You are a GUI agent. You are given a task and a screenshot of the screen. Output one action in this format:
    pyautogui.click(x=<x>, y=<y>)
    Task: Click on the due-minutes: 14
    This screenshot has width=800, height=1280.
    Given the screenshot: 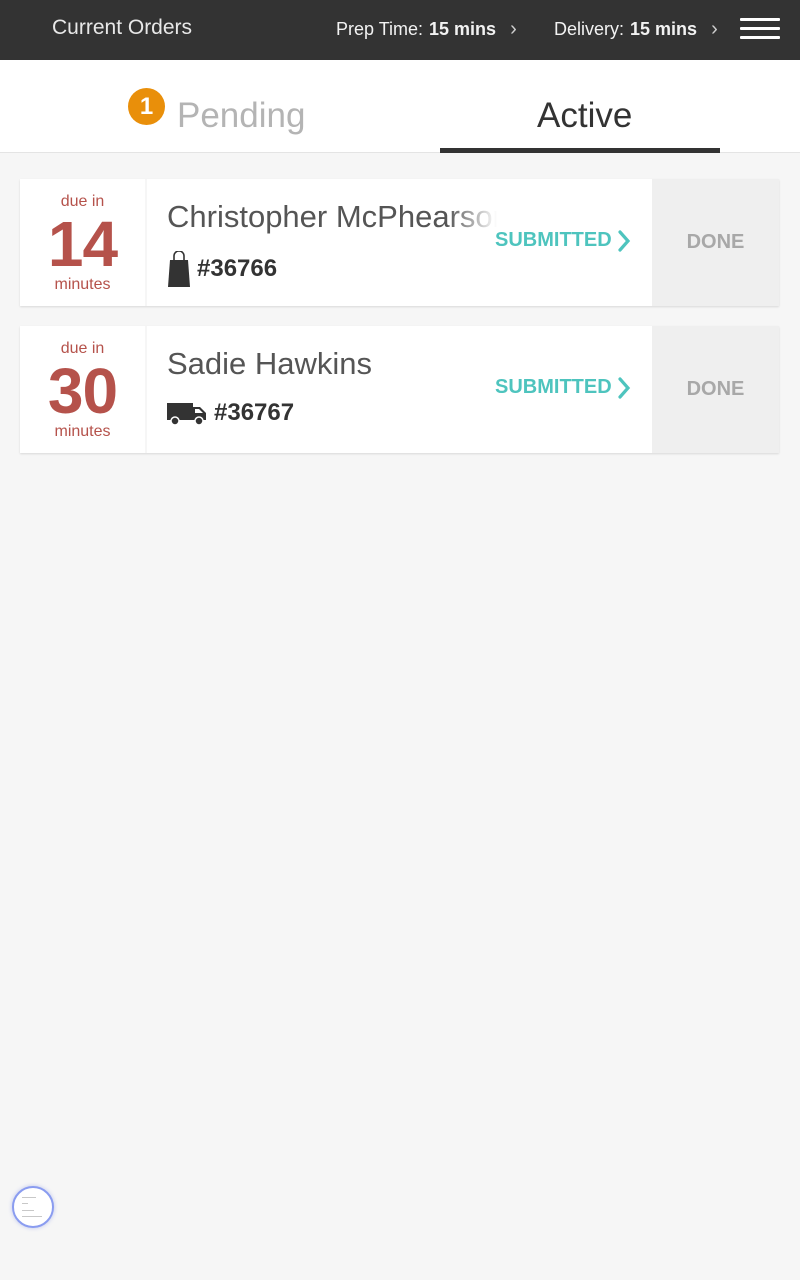 What is the action you would take?
    pyautogui.click(x=82, y=244)
    